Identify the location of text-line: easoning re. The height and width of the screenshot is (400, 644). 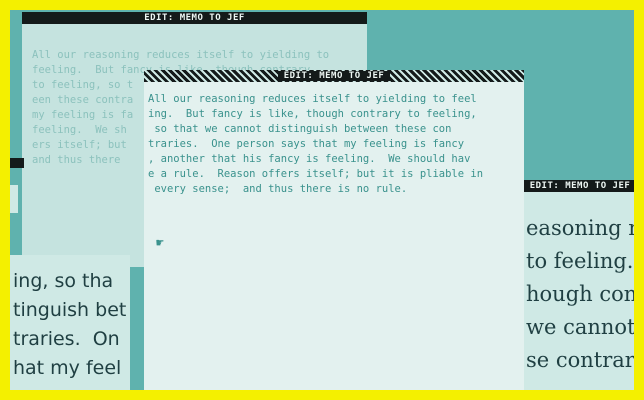
(580, 228).